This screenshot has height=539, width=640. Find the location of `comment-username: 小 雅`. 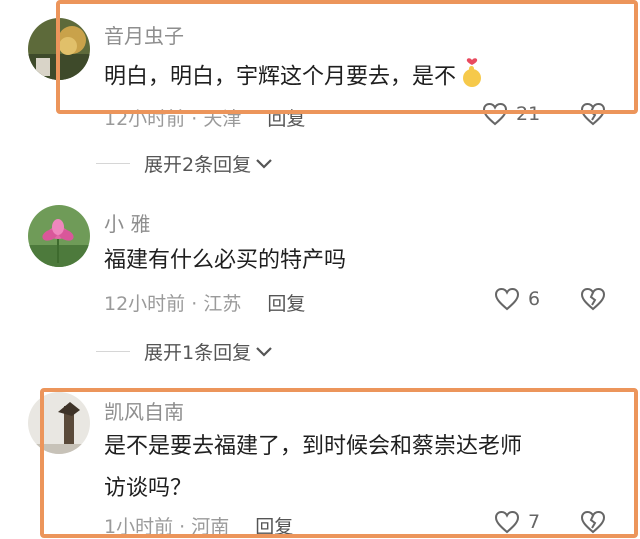

comment-username: 小 雅 is located at coordinates (127, 222).